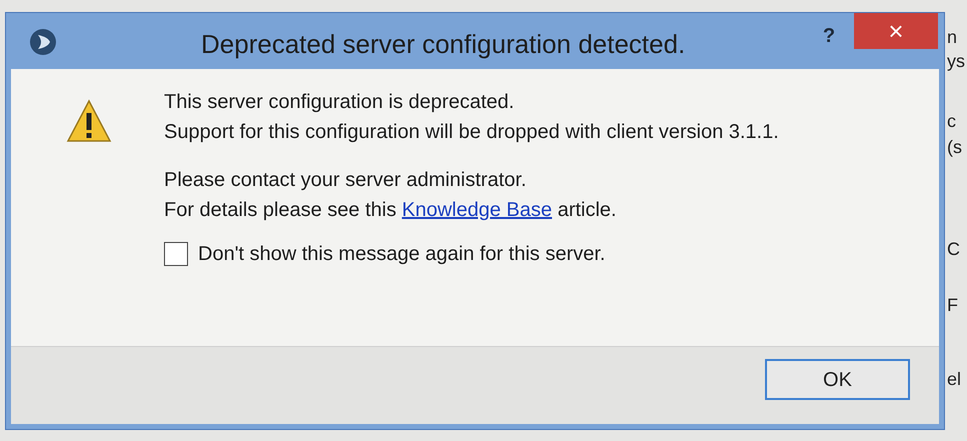  Describe the element at coordinates (443, 44) in the screenshot. I see `window-title: Deprecated server configuration detected.` at that location.